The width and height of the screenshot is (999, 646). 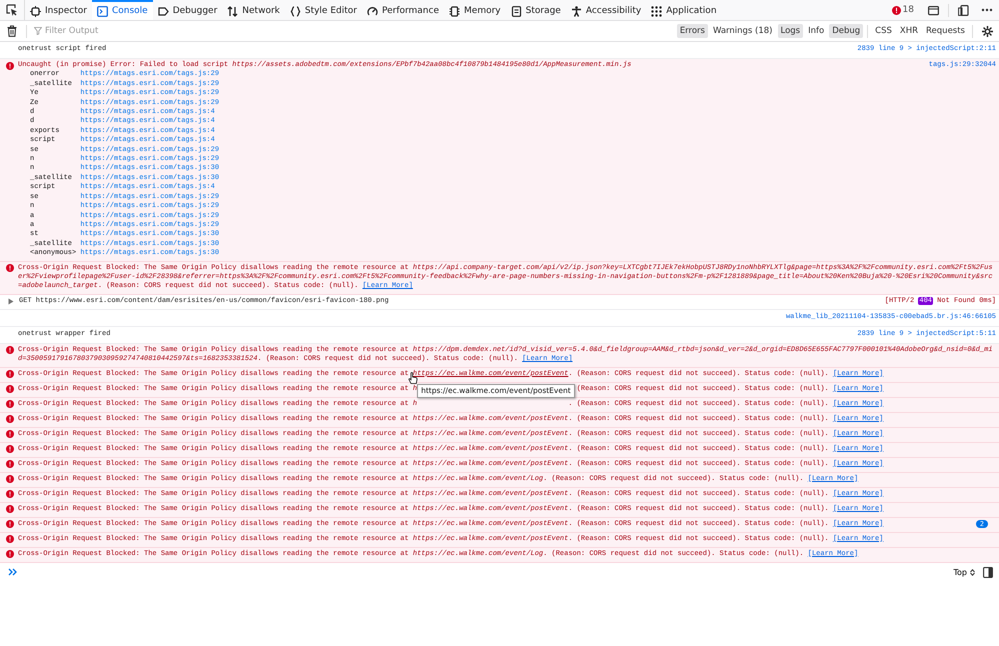 I want to click on filter-toggle: Debug, so click(x=846, y=31).